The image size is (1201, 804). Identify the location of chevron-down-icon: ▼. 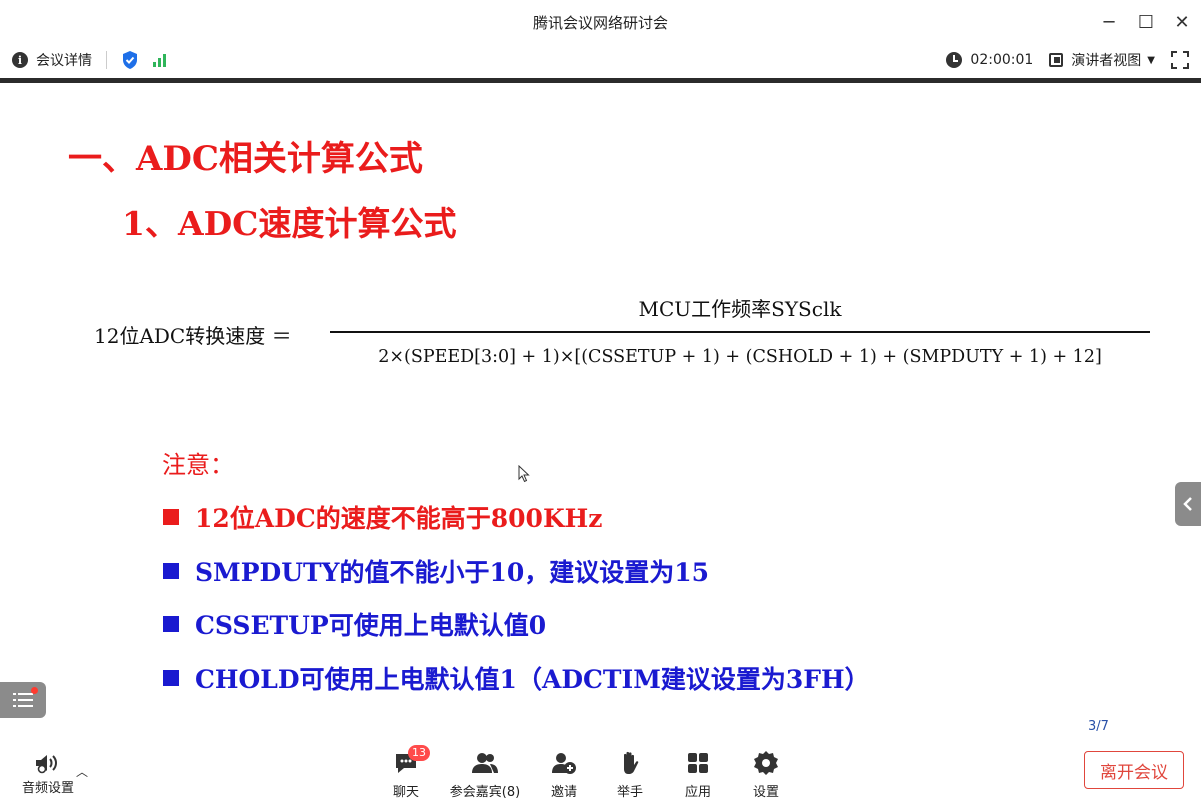
(1151, 60).